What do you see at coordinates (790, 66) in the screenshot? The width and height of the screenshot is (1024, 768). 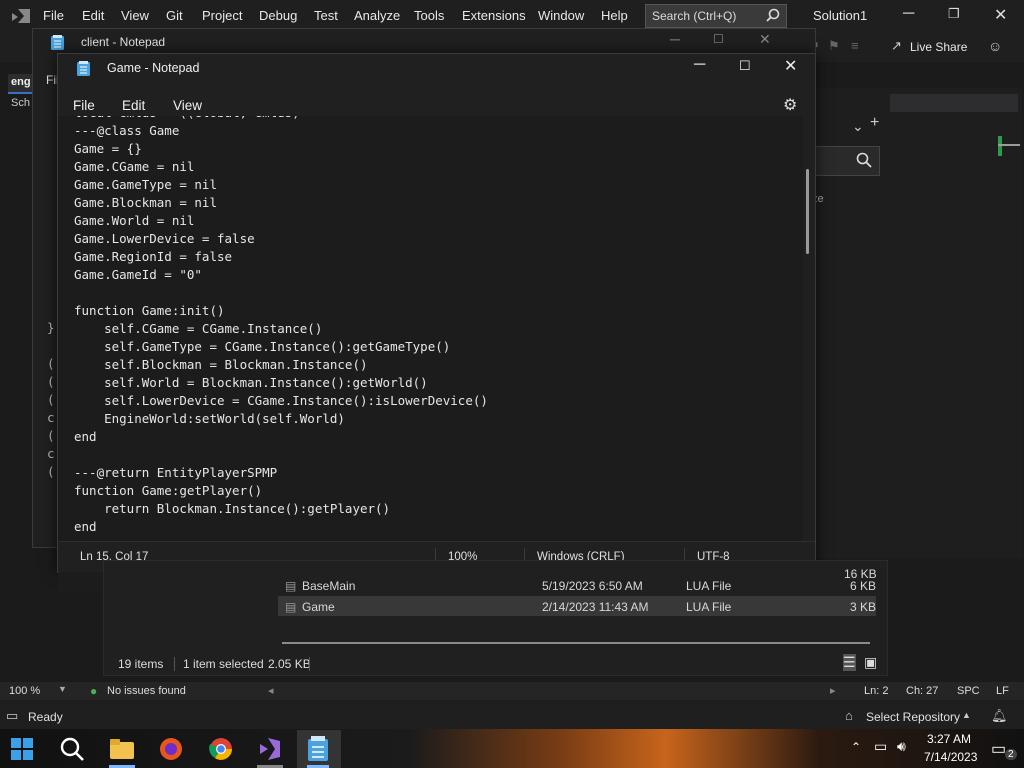 I see `close-icon: ✕` at bounding box center [790, 66].